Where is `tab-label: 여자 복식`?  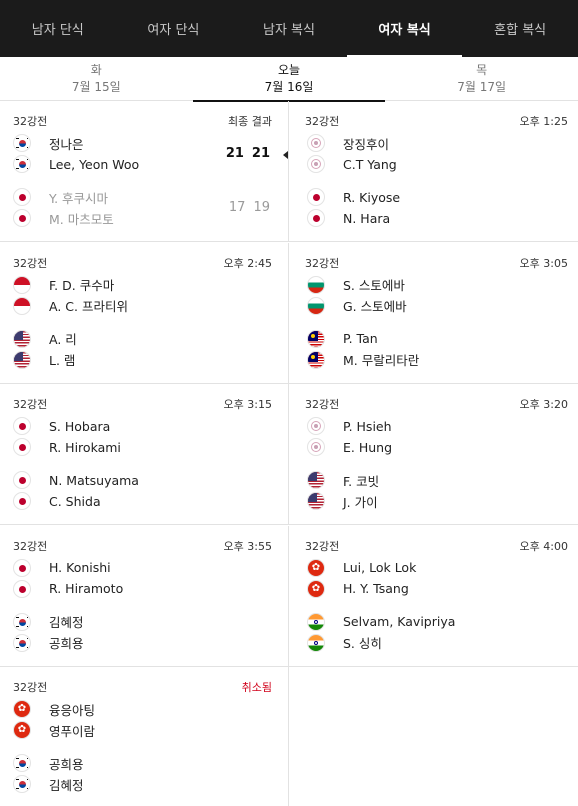
tab-label: 여자 복식 is located at coordinates (404, 30).